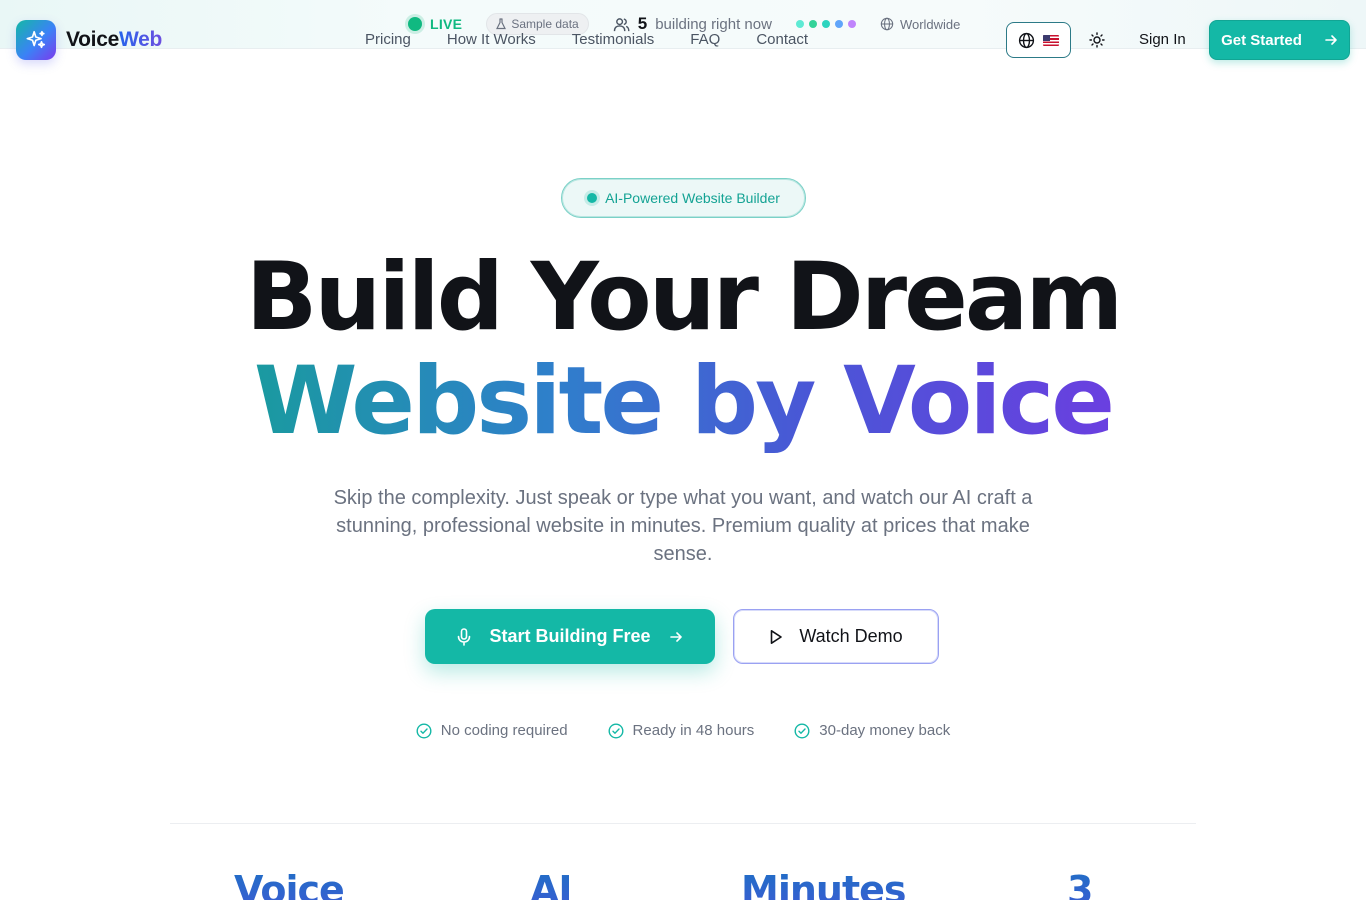 The width and height of the screenshot is (1366, 900). I want to click on feature-label: Ready in 48 hours, so click(693, 730).